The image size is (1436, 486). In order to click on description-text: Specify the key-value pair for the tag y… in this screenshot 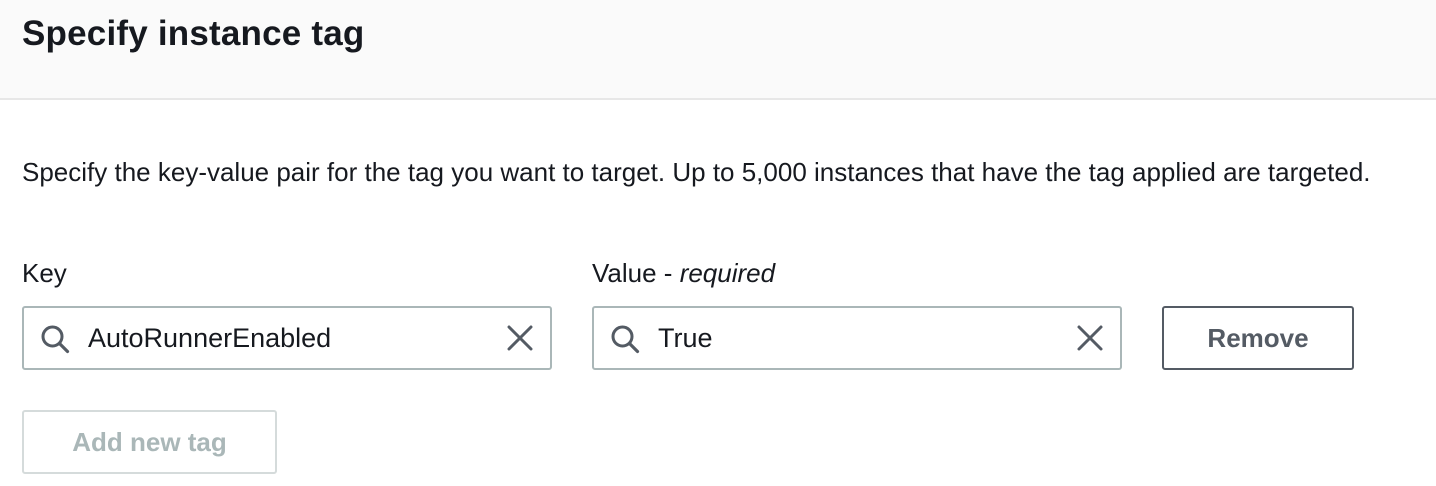, I will do `click(696, 172)`.